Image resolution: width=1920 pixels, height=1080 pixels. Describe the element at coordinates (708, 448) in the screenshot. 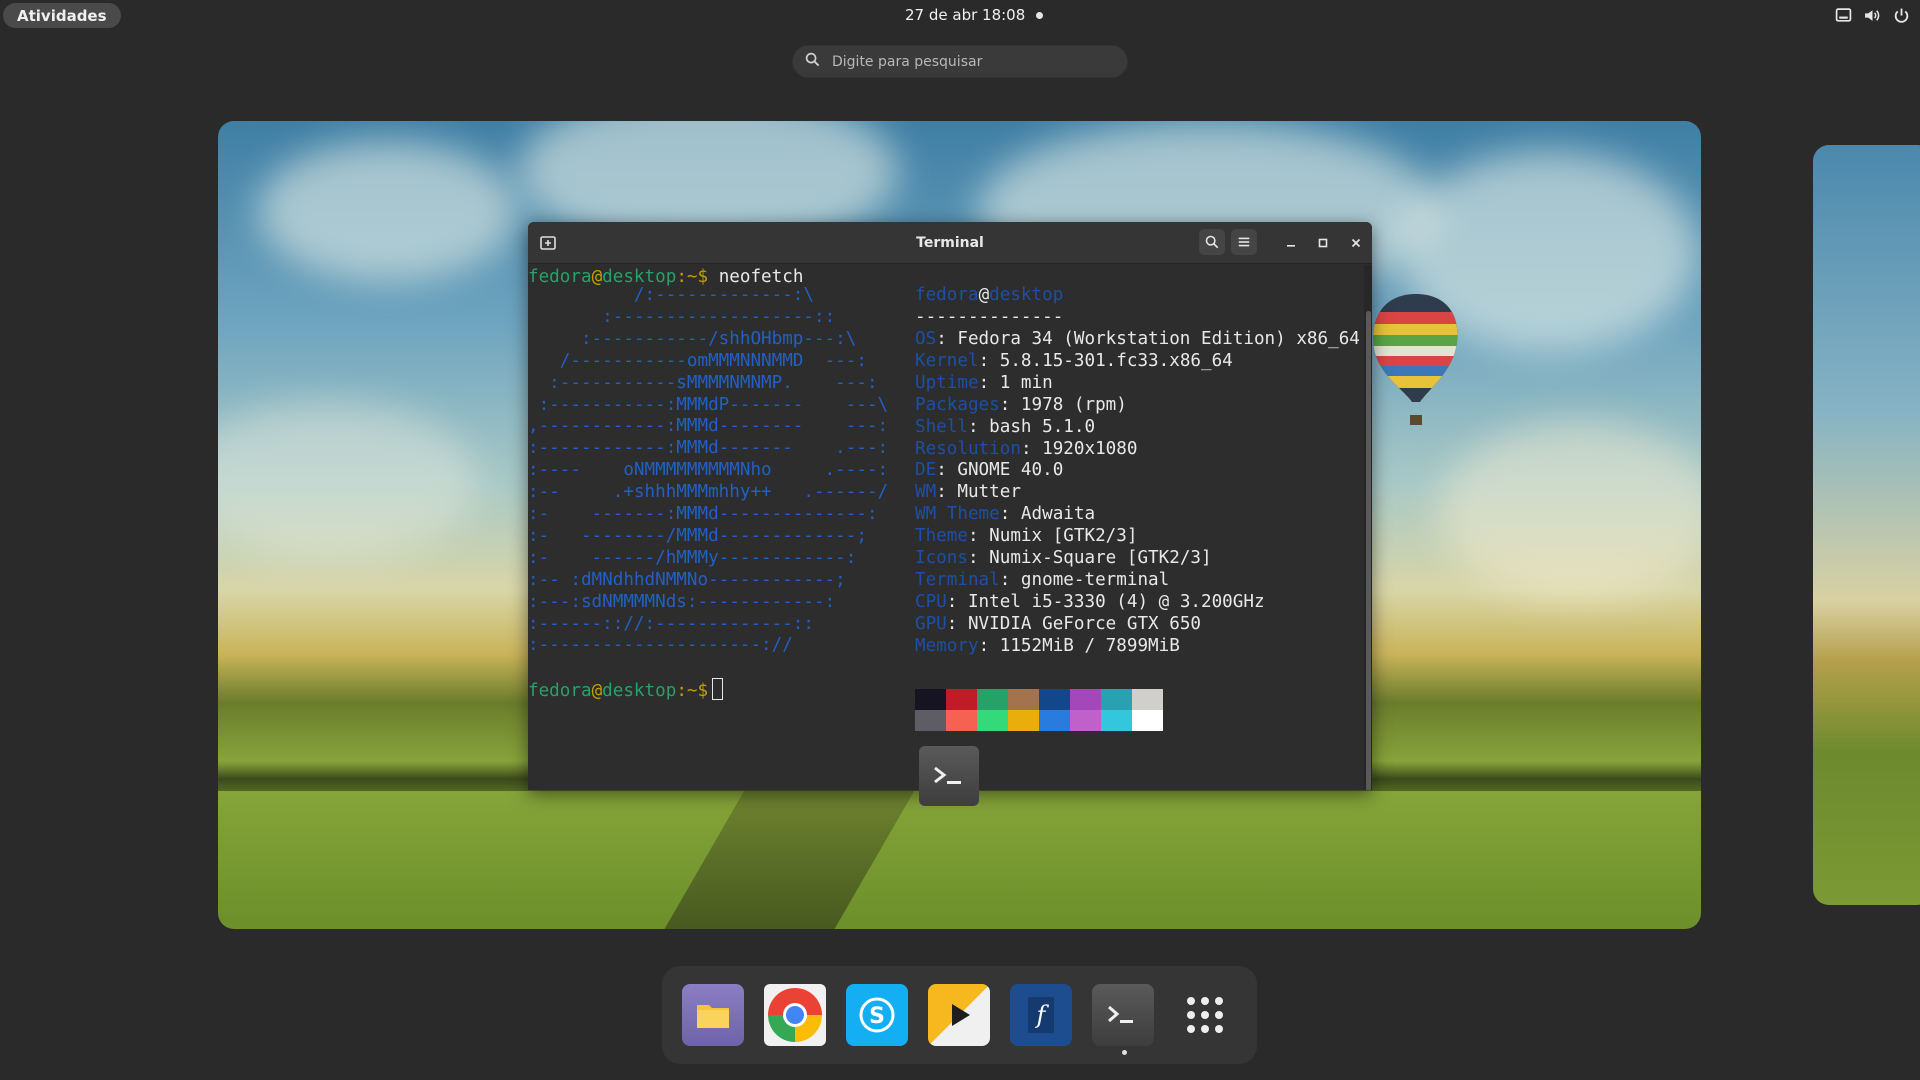

I see `ascii-logo-line: :------------:MMMd------- .---:` at that location.